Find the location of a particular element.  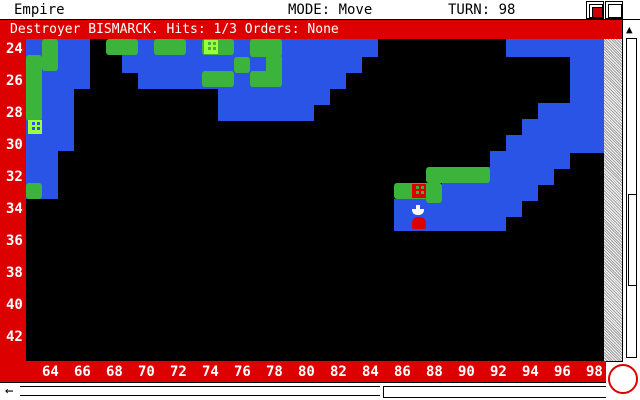

enemy-unit-icon is located at coordinates (419, 223).